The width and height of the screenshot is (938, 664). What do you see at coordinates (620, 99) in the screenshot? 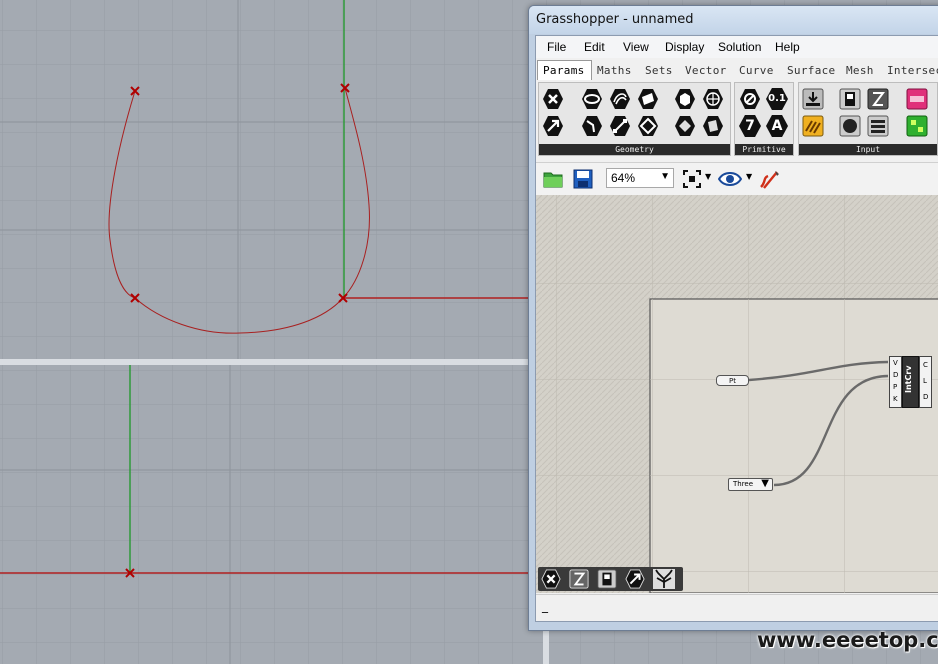
I see `arc-param-icon` at bounding box center [620, 99].